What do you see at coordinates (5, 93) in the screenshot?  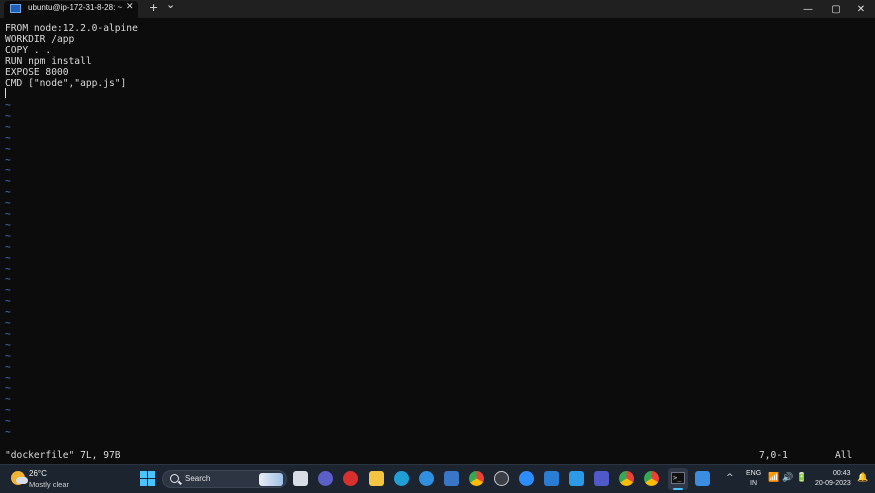 I see `text-cursor` at bounding box center [5, 93].